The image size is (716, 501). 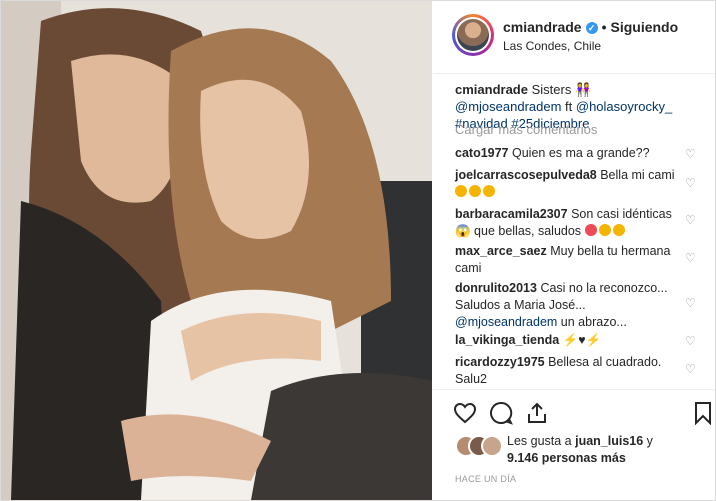 I want to click on comment-username: barbaracamila2307, so click(x=511, y=214).